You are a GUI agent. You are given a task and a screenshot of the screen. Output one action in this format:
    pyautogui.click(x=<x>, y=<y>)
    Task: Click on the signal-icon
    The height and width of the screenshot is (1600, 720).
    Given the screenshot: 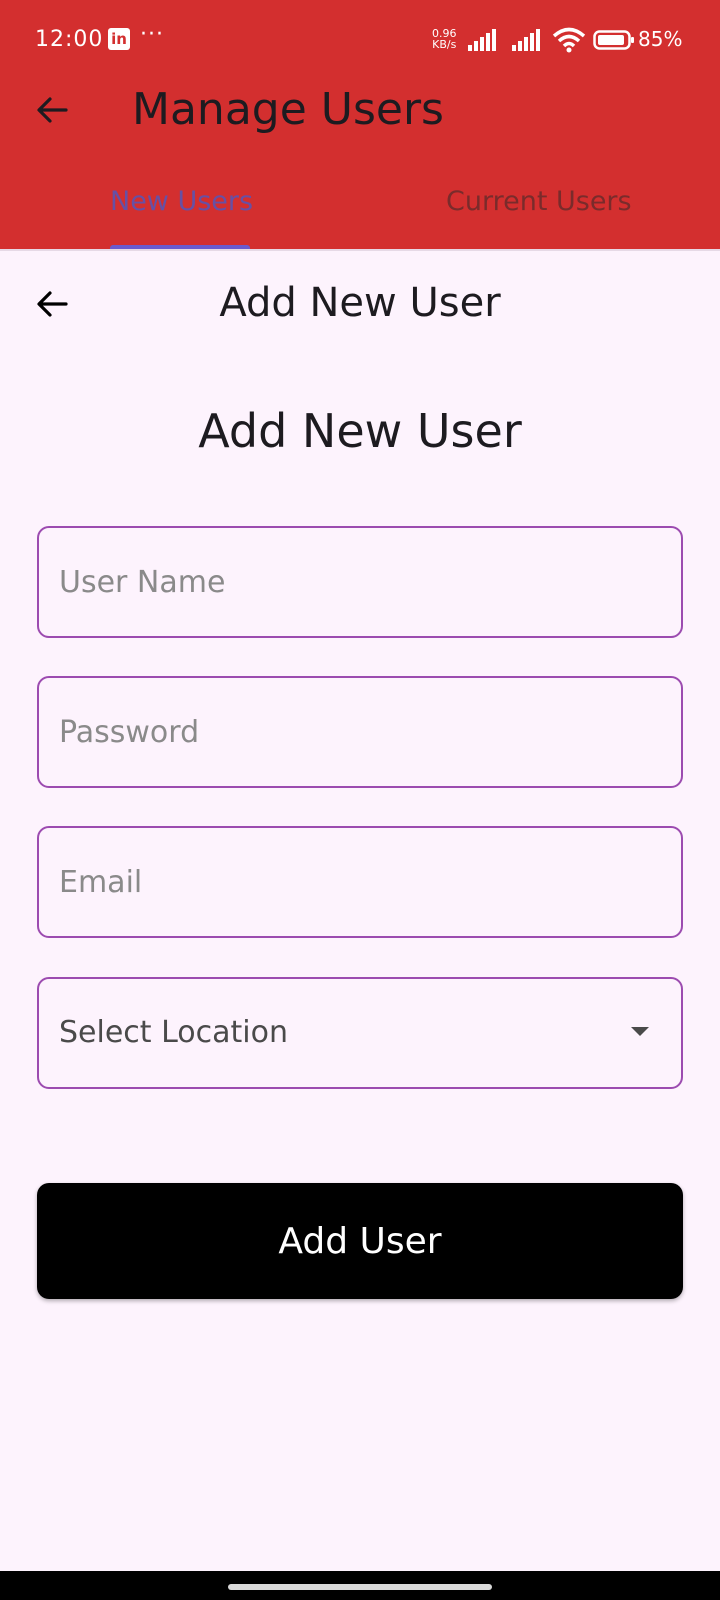 What is the action you would take?
    pyautogui.click(x=482, y=40)
    